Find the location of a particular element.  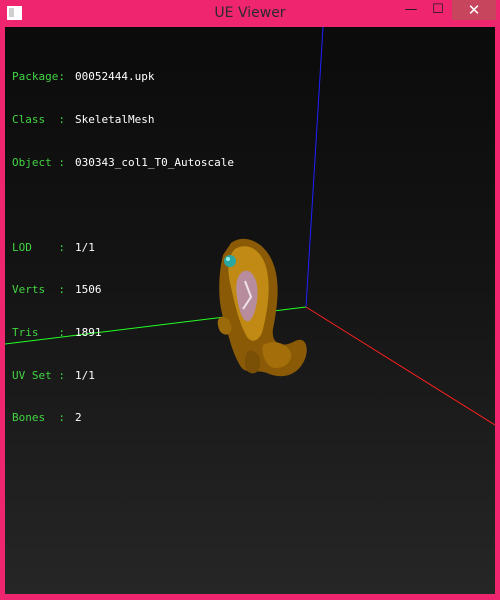

uvset-value: 1/1 is located at coordinates (85, 375).